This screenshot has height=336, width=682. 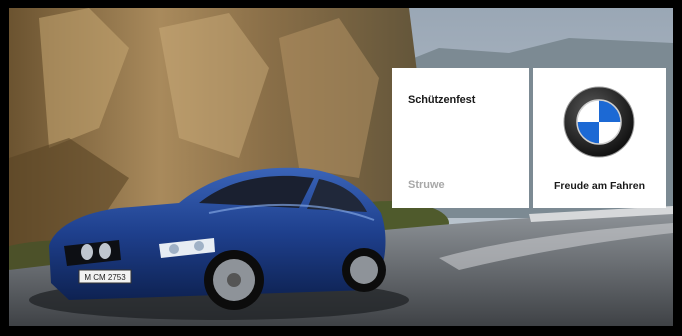 I want to click on license-plate: M CM 2753, so click(x=105, y=277).